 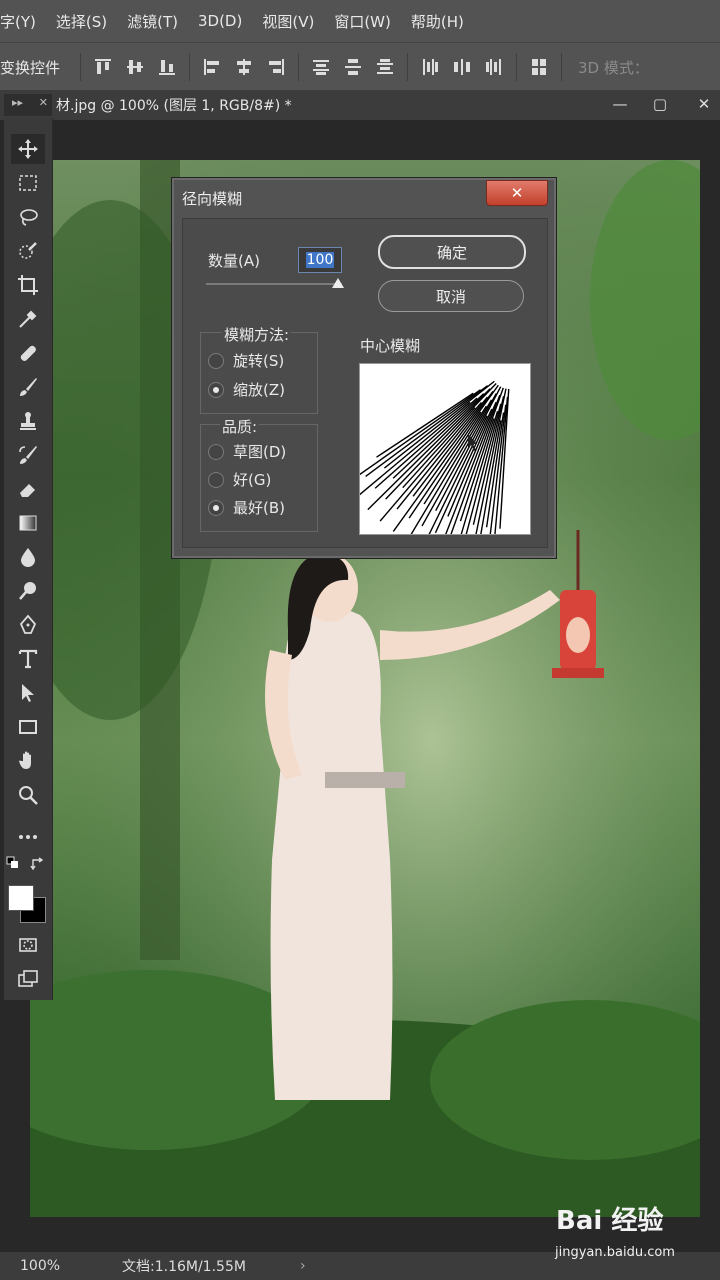 What do you see at coordinates (244, 67) in the screenshot?
I see `align-hcenter-icon` at bounding box center [244, 67].